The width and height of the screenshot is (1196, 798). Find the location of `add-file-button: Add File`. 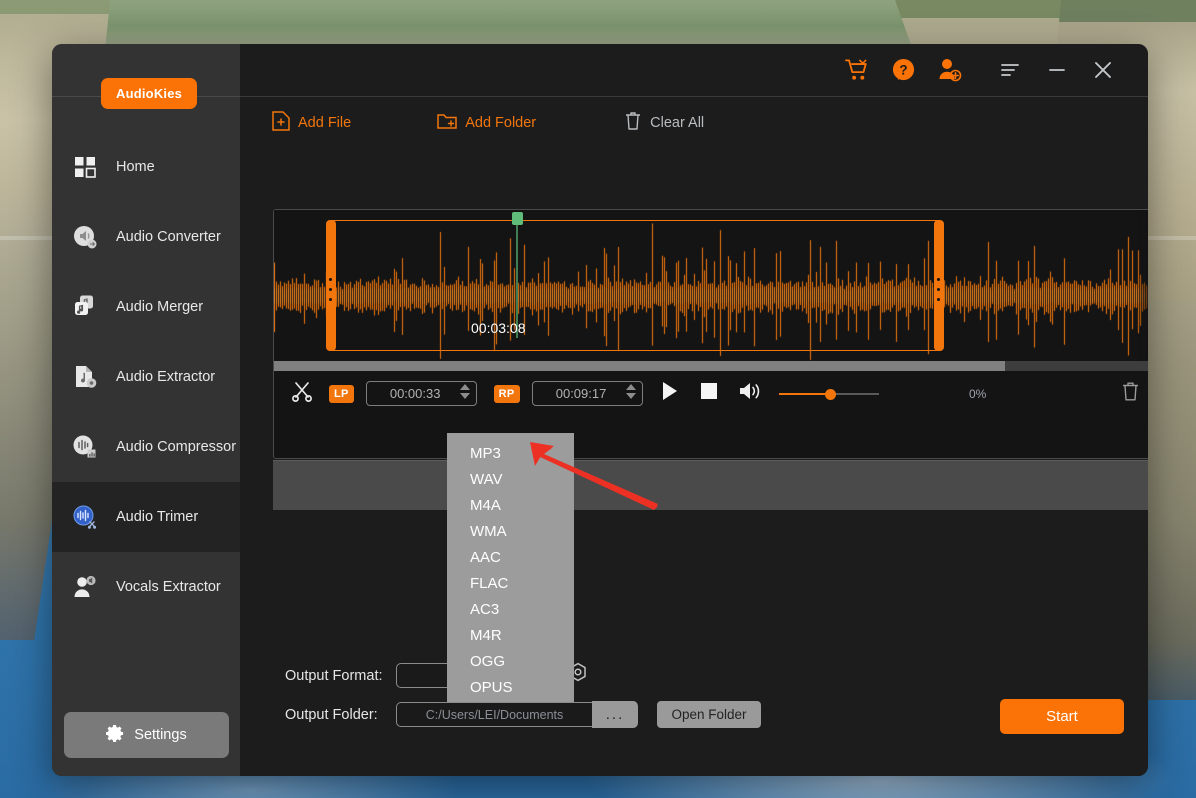

add-file-button: Add File is located at coordinates (311, 123).